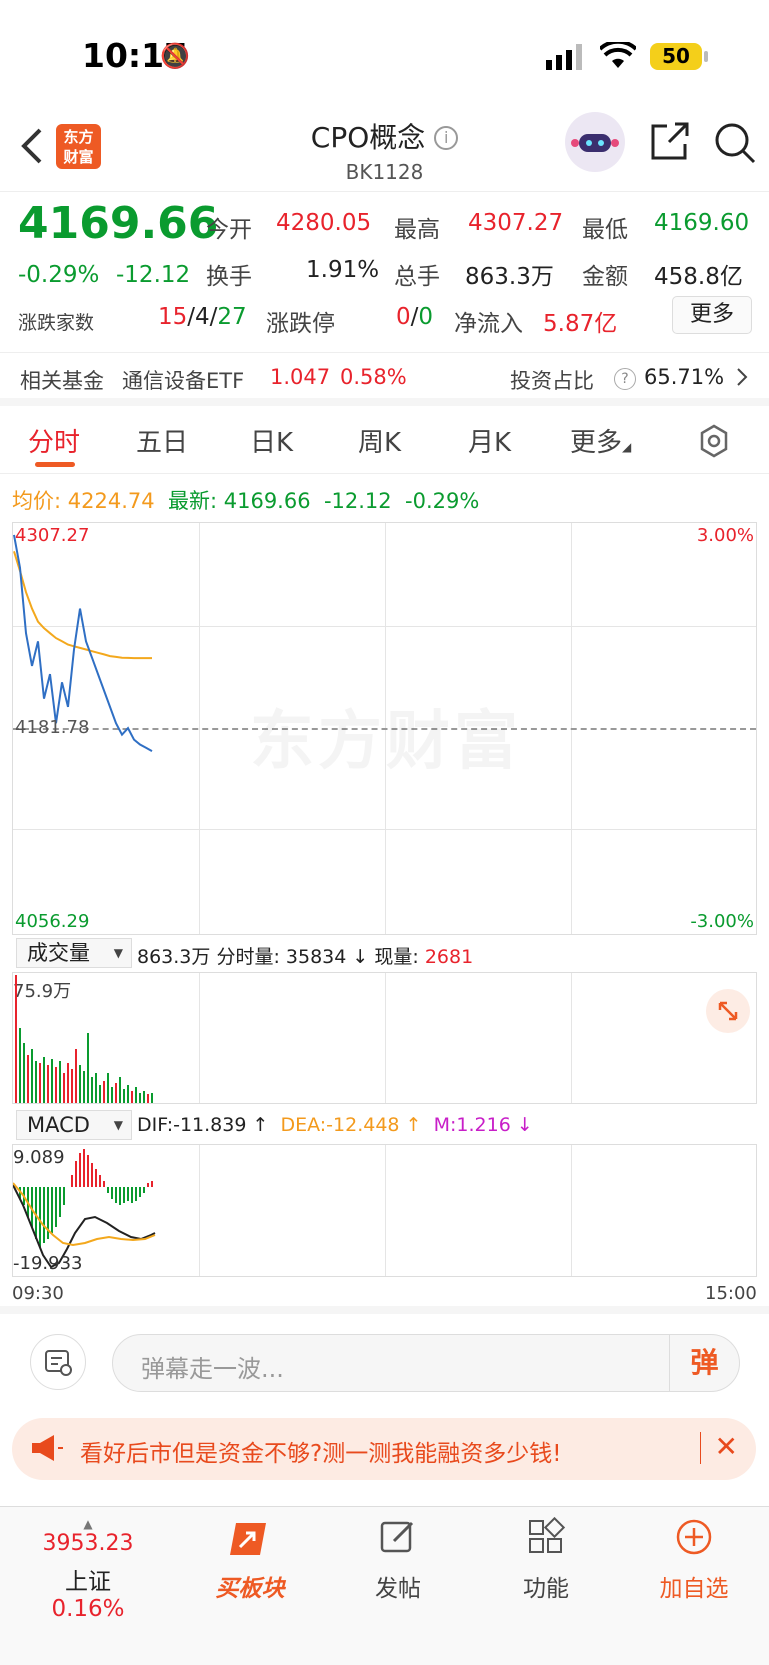 This screenshot has width=769, height=1665. I want to click on latest-label: 最新:, so click(192, 501).